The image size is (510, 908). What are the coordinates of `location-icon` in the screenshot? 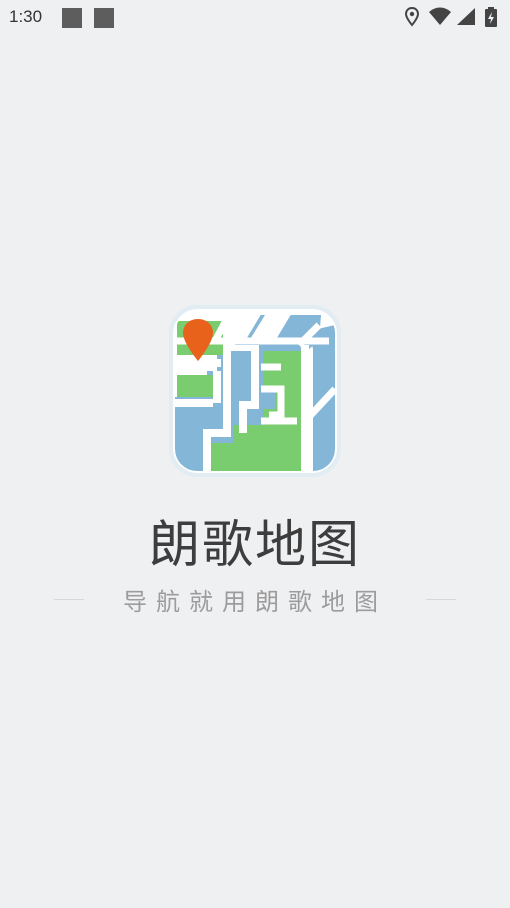 It's located at (412, 16).